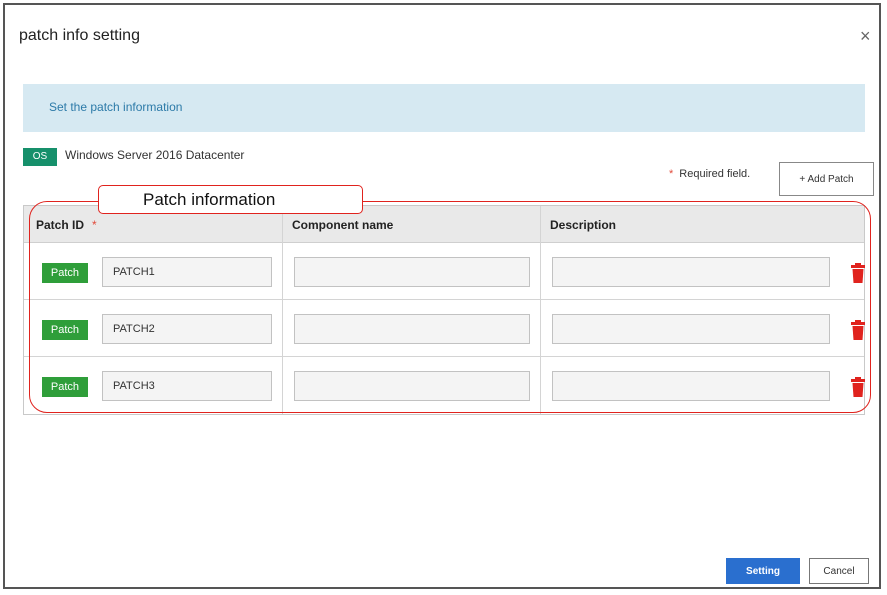  What do you see at coordinates (155, 155) in the screenshot?
I see `os-name: Windows Server 2016 Datacenter` at bounding box center [155, 155].